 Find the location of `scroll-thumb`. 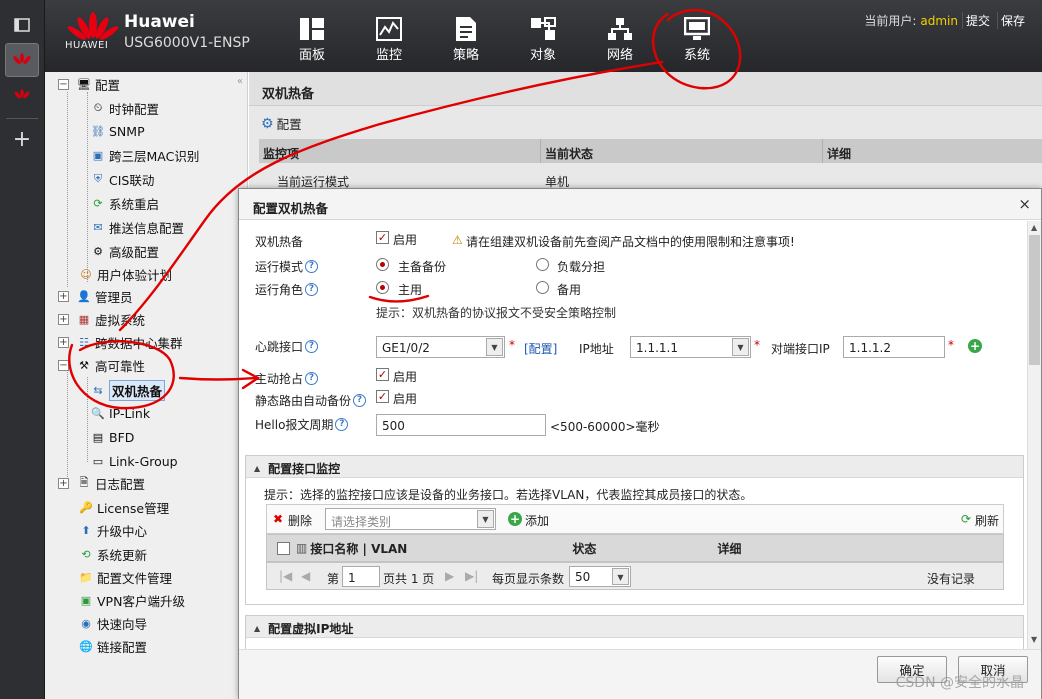

scroll-thumb is located at coordinates (1034, 300).